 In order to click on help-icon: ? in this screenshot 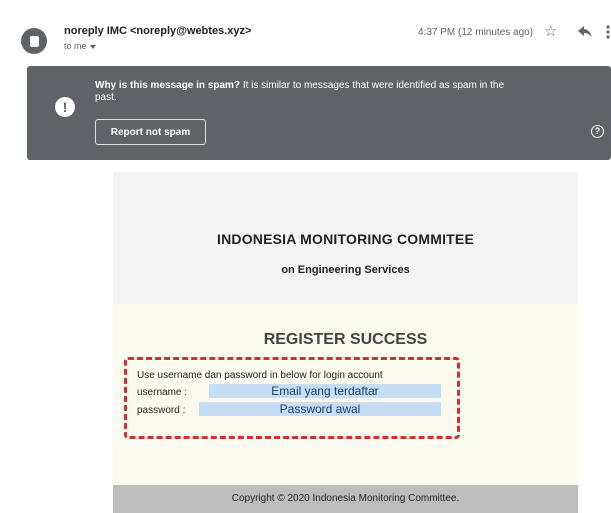, I will do `click(597, 131)`.